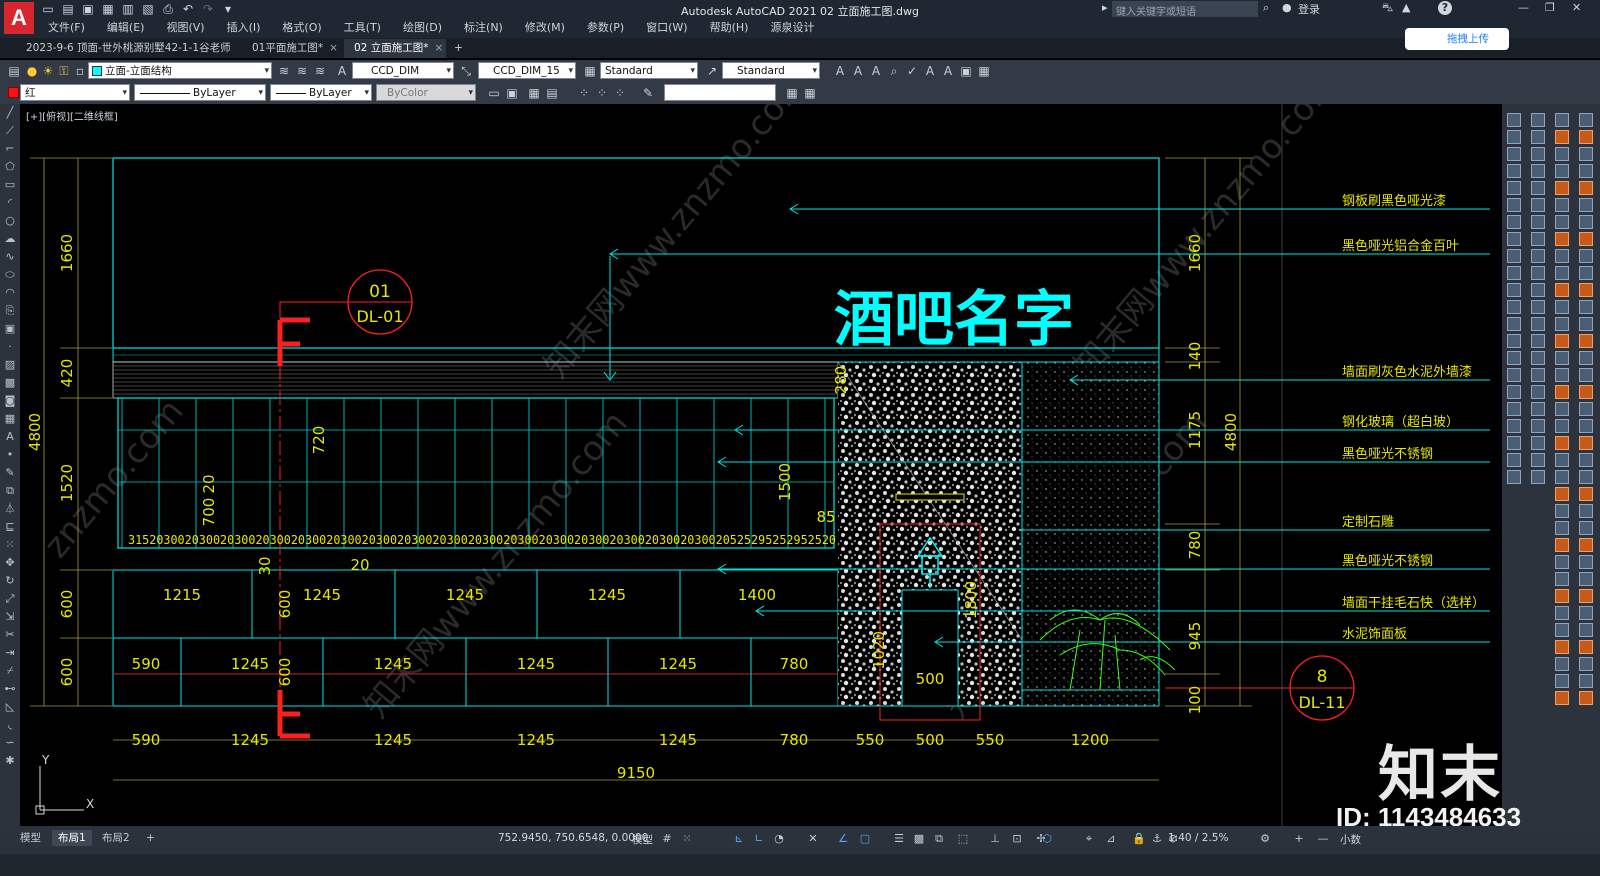 This screenshot has height=876, width=1600. Describe the element at coordinates (1105, 7) in the screenshot. I see `search-expand-icon: ▸` at that location.